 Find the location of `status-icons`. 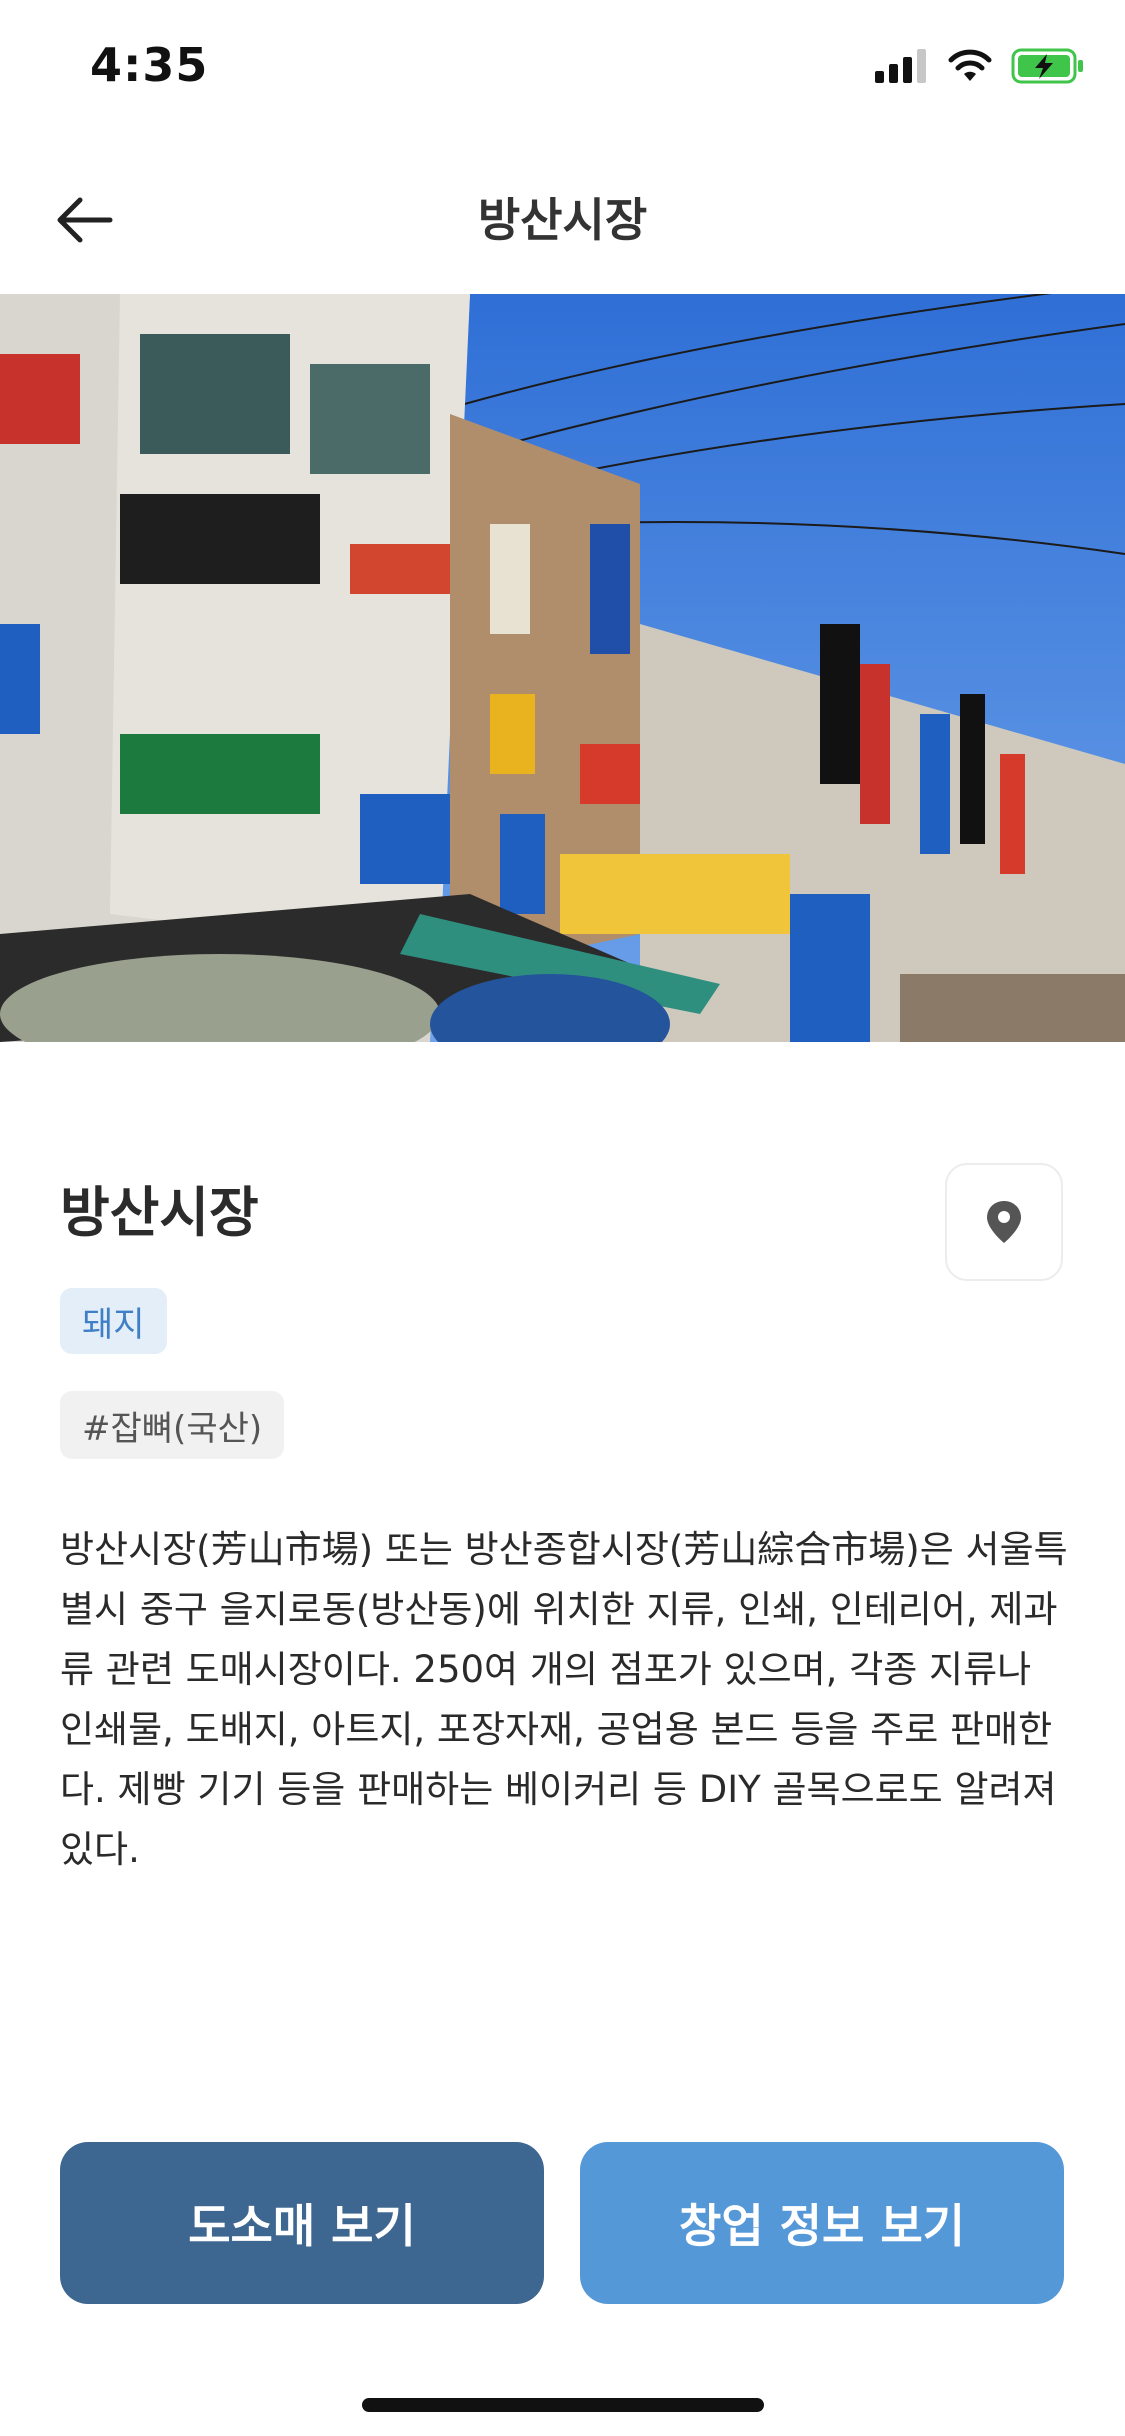

status-icons is located at coordinates (980, 66).